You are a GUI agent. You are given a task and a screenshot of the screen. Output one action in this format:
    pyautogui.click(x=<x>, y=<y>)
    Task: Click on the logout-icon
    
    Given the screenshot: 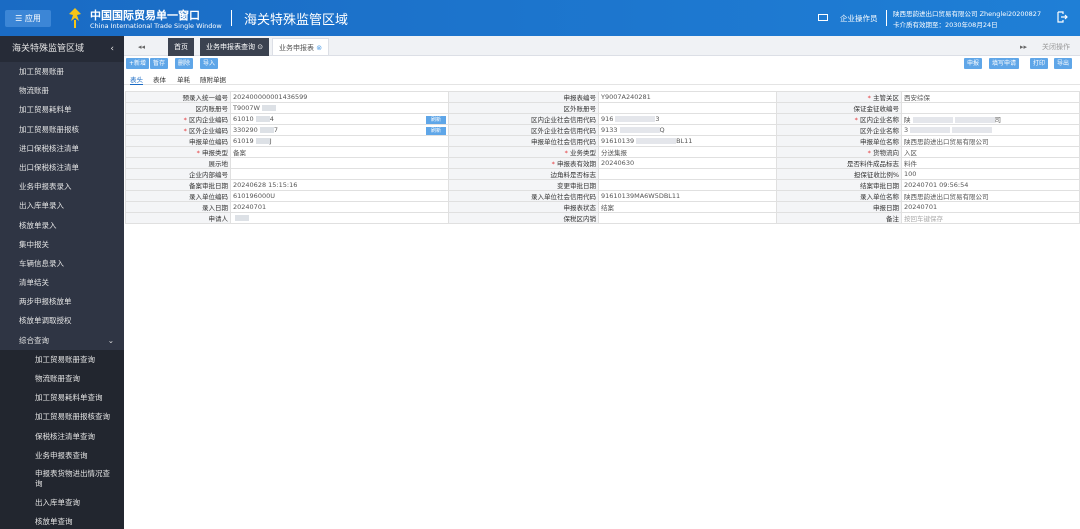 What is the action you would take?
    pyautogui.click(x=1062, y=17)
    